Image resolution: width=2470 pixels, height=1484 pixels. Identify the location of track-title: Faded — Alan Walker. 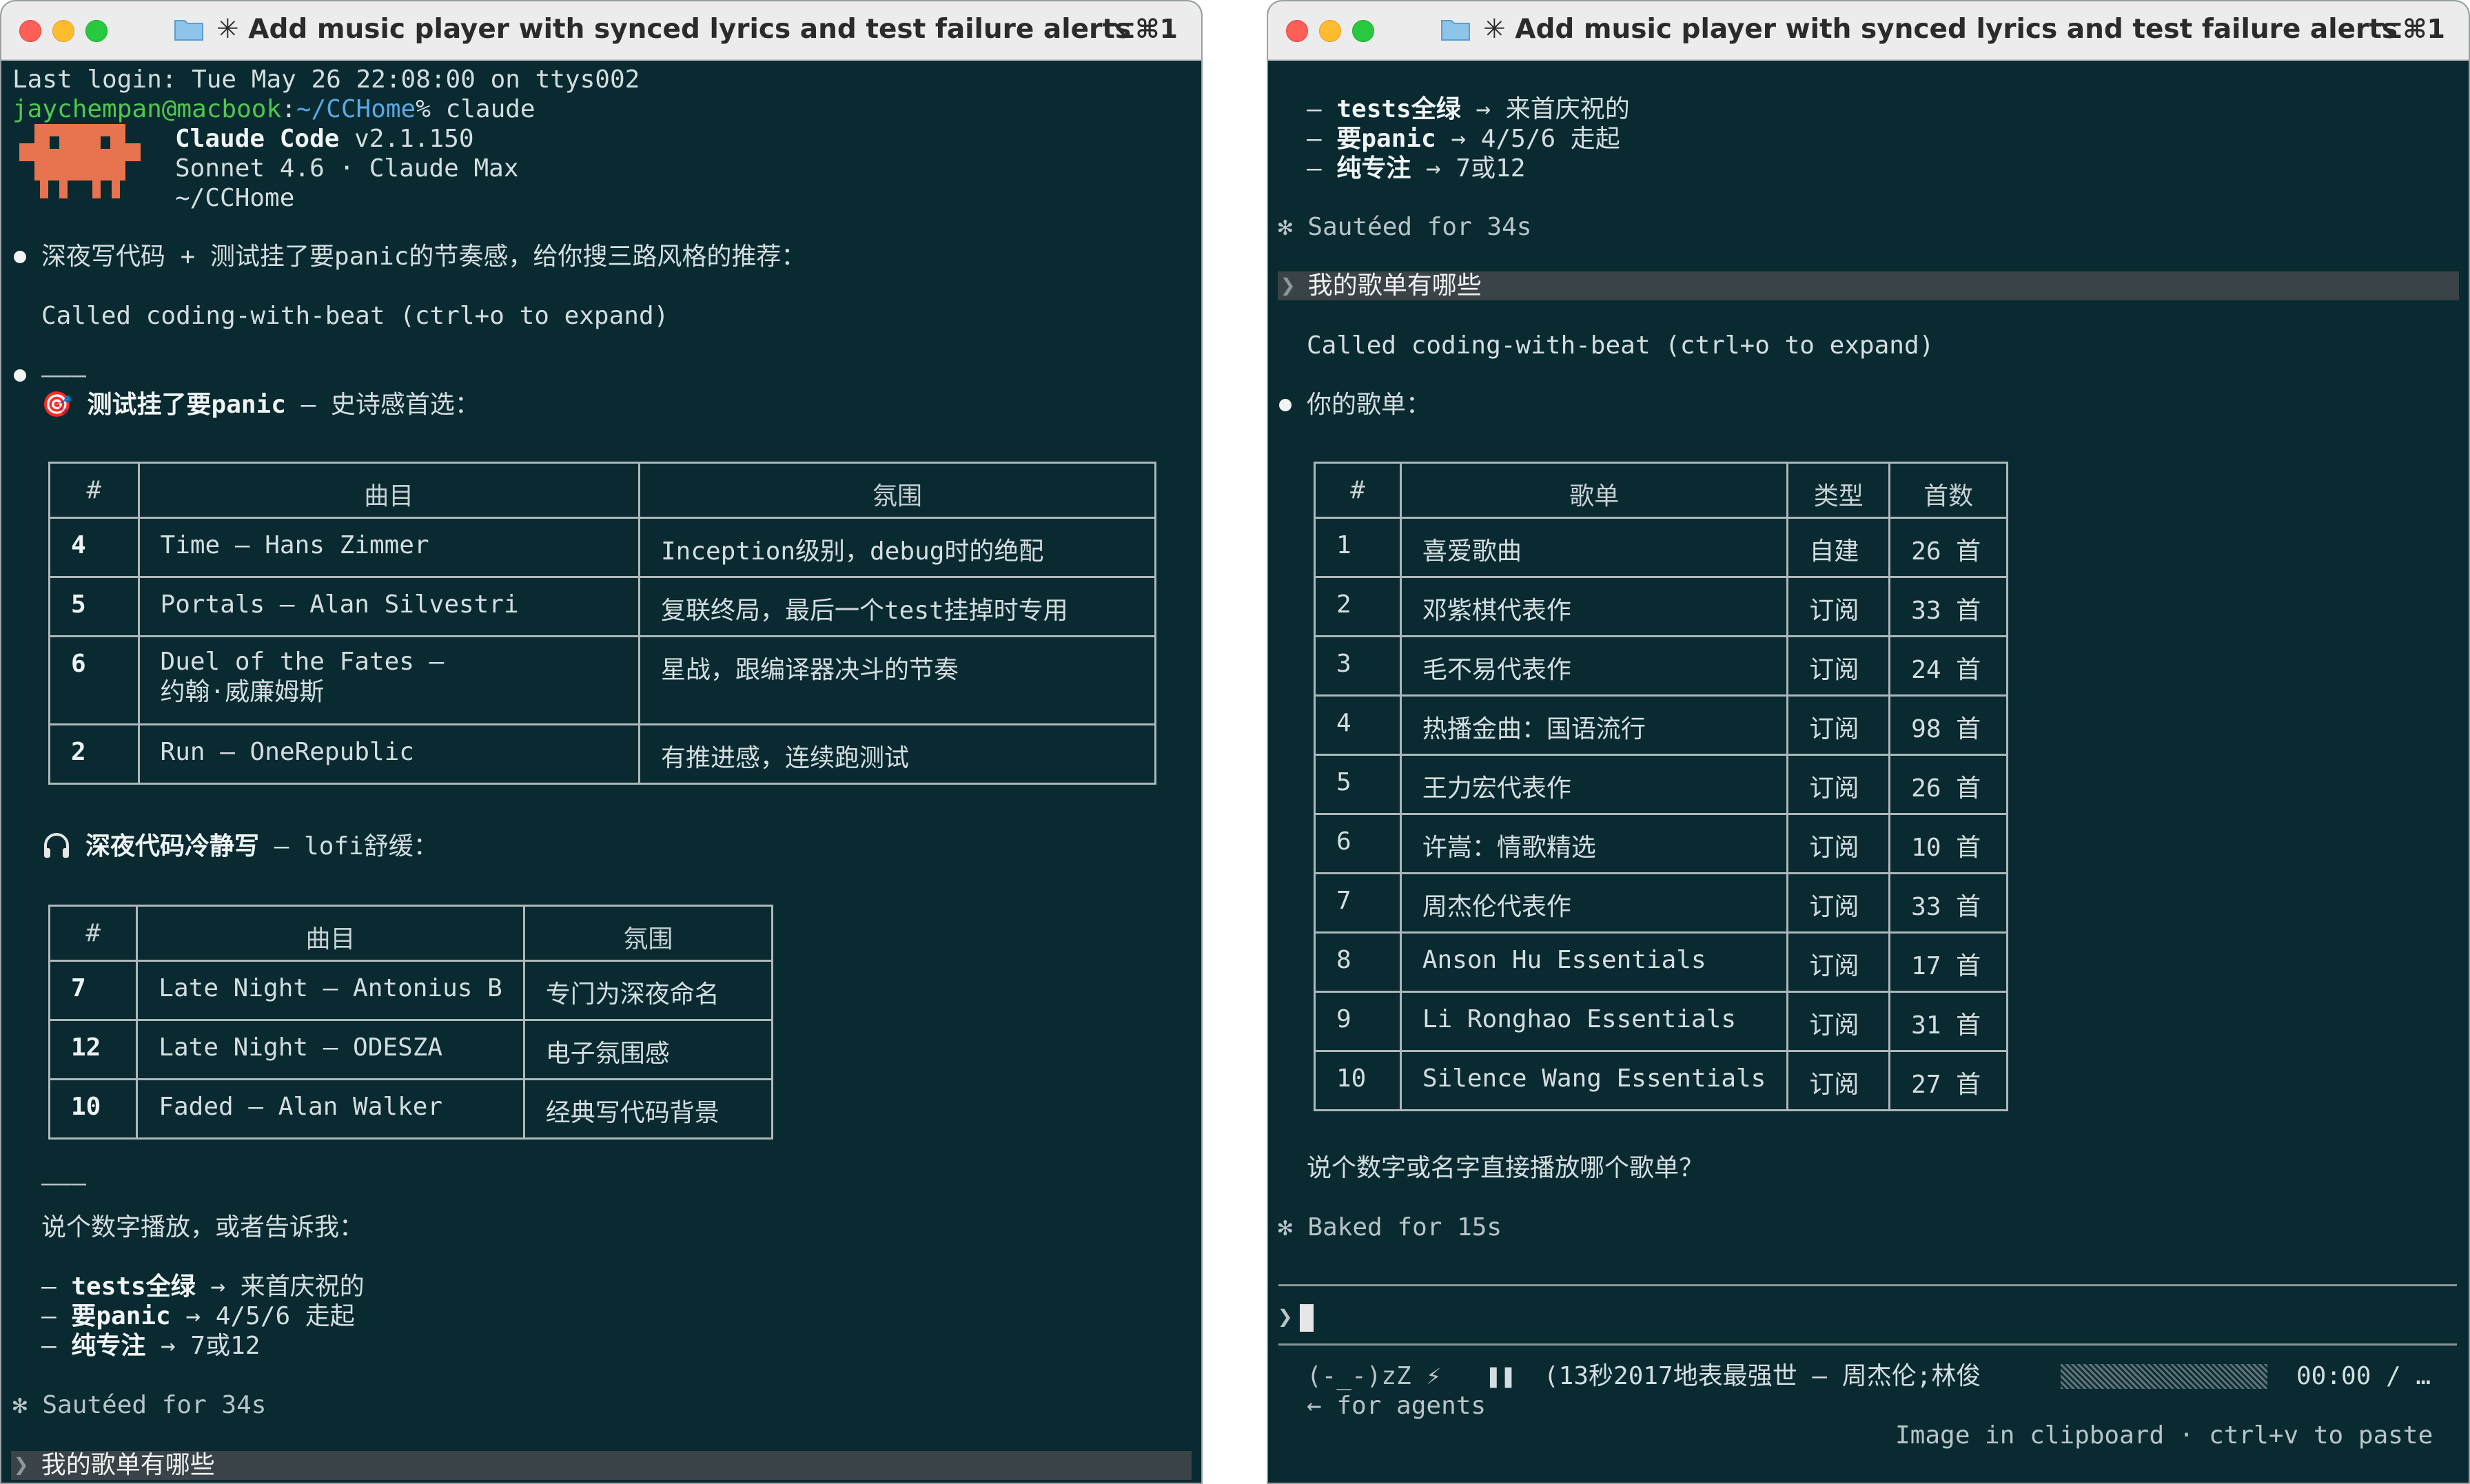
(330, 1109).